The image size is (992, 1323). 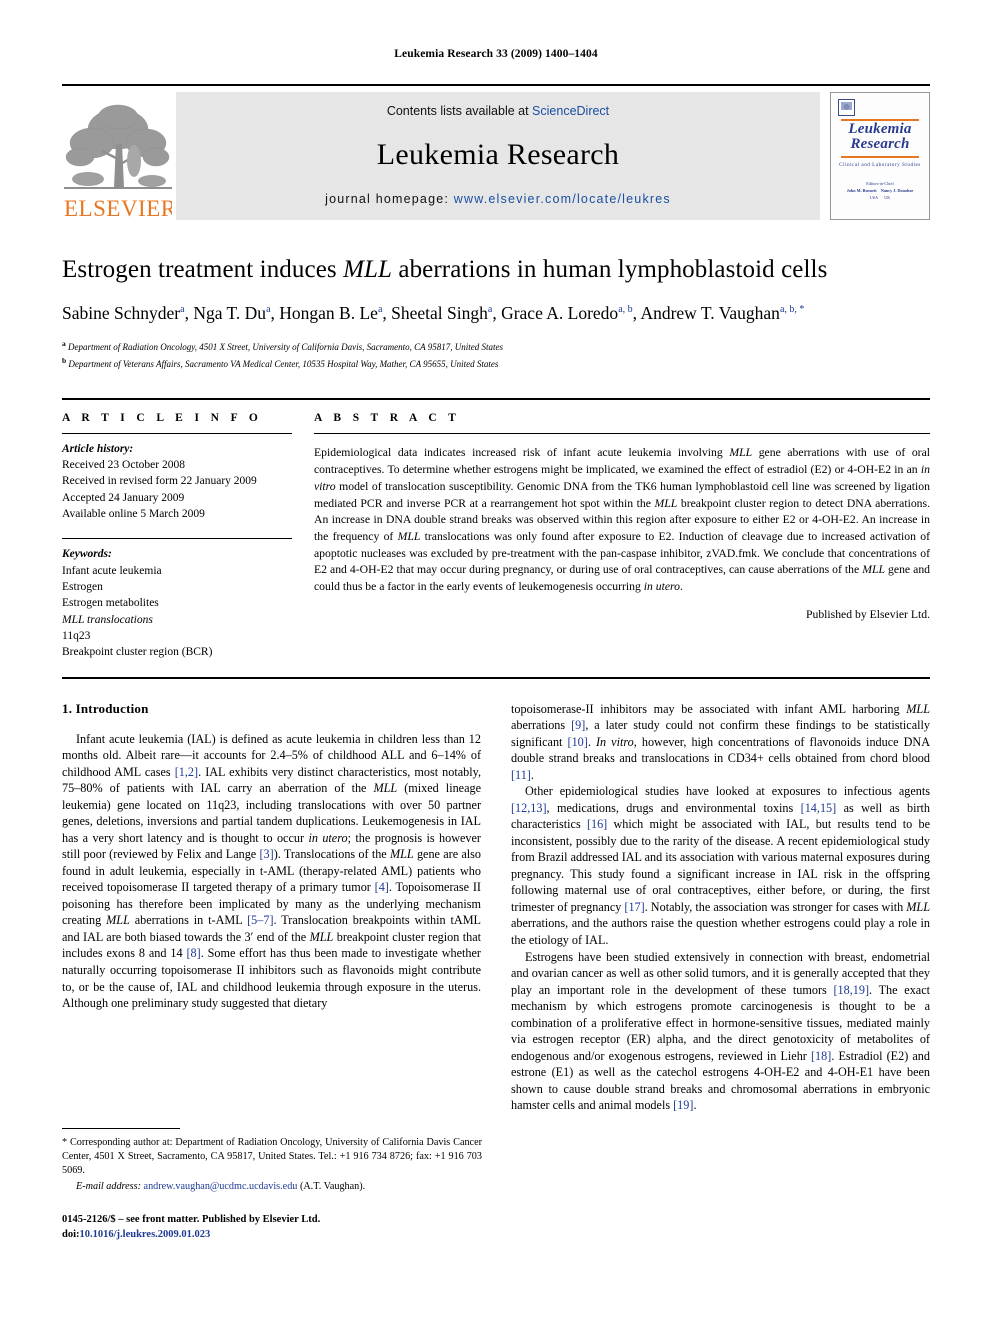 I want to click on journal-name: Leukemia Research, so click(x=498, y=154).